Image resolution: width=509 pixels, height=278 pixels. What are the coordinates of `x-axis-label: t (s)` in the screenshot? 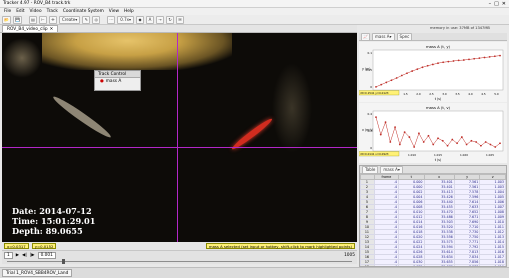 It's located at (438, 99).